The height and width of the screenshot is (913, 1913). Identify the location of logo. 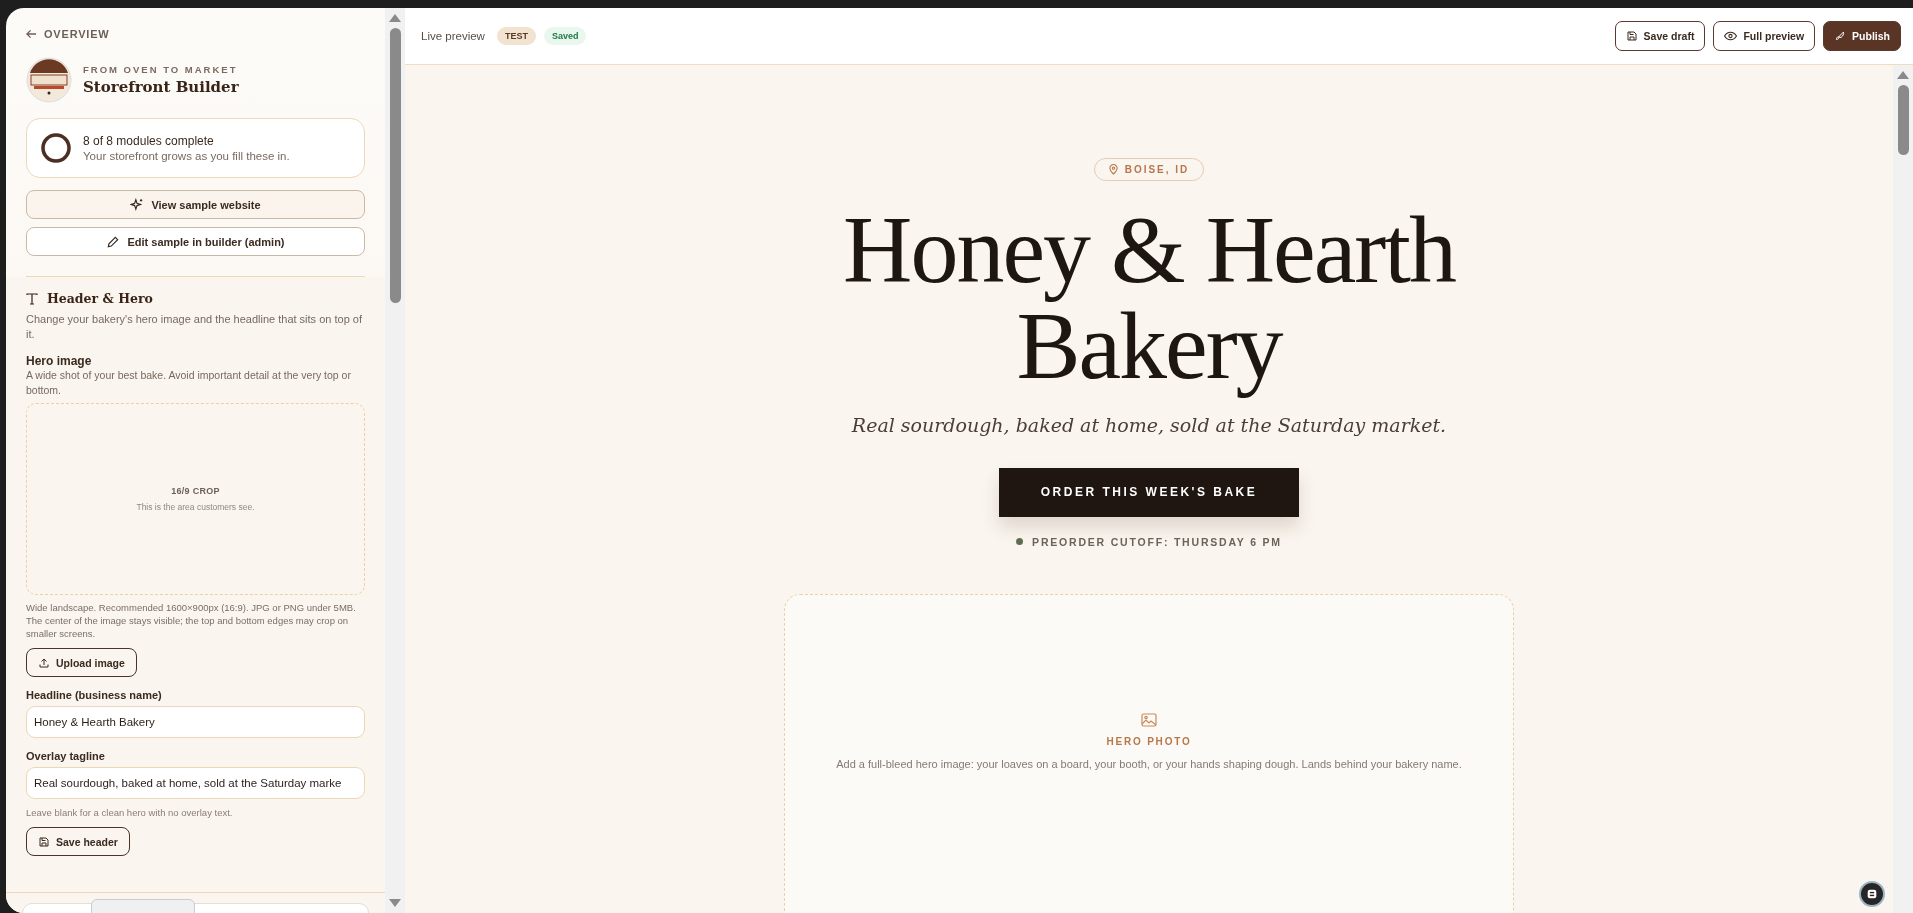
(49, 80).